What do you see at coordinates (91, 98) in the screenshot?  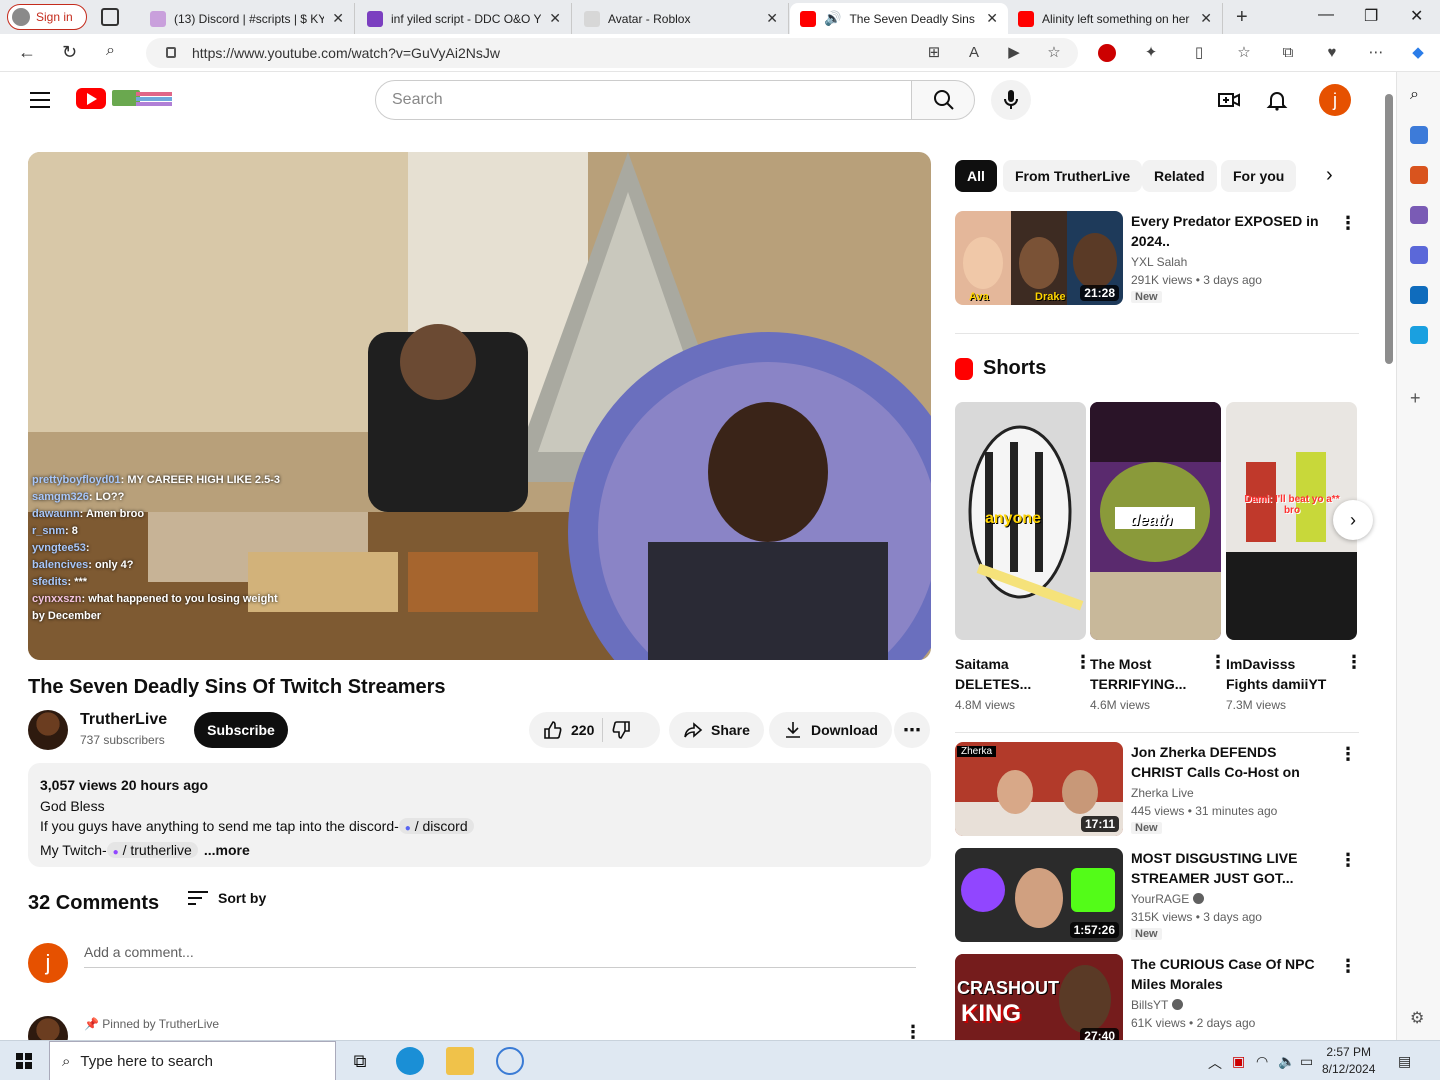 I see `youtube-logo` at bounding box center [91, 98].